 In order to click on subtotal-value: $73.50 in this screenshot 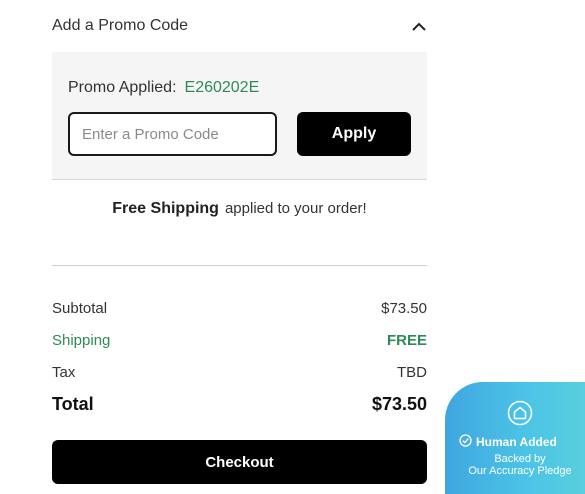, I will do `click(404, 308)`.